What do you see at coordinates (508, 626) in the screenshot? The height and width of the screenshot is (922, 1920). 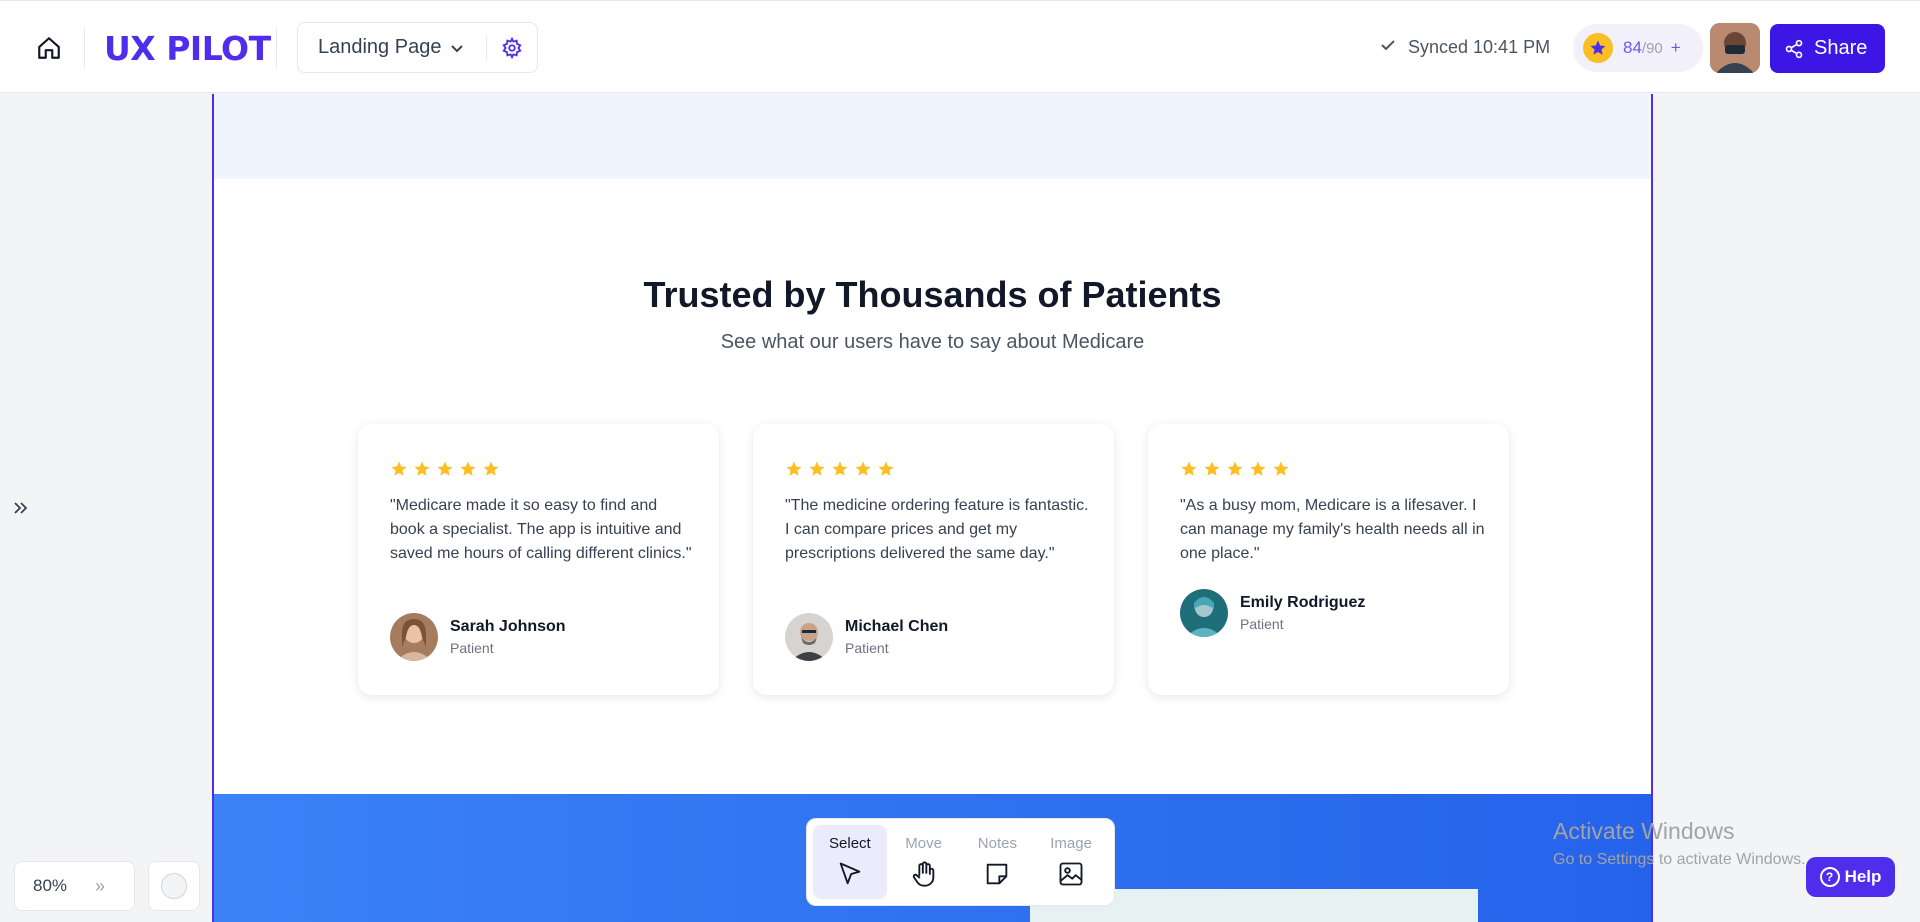 I see `author-name: Sarah Johnson` at bounding box center [508, 626].